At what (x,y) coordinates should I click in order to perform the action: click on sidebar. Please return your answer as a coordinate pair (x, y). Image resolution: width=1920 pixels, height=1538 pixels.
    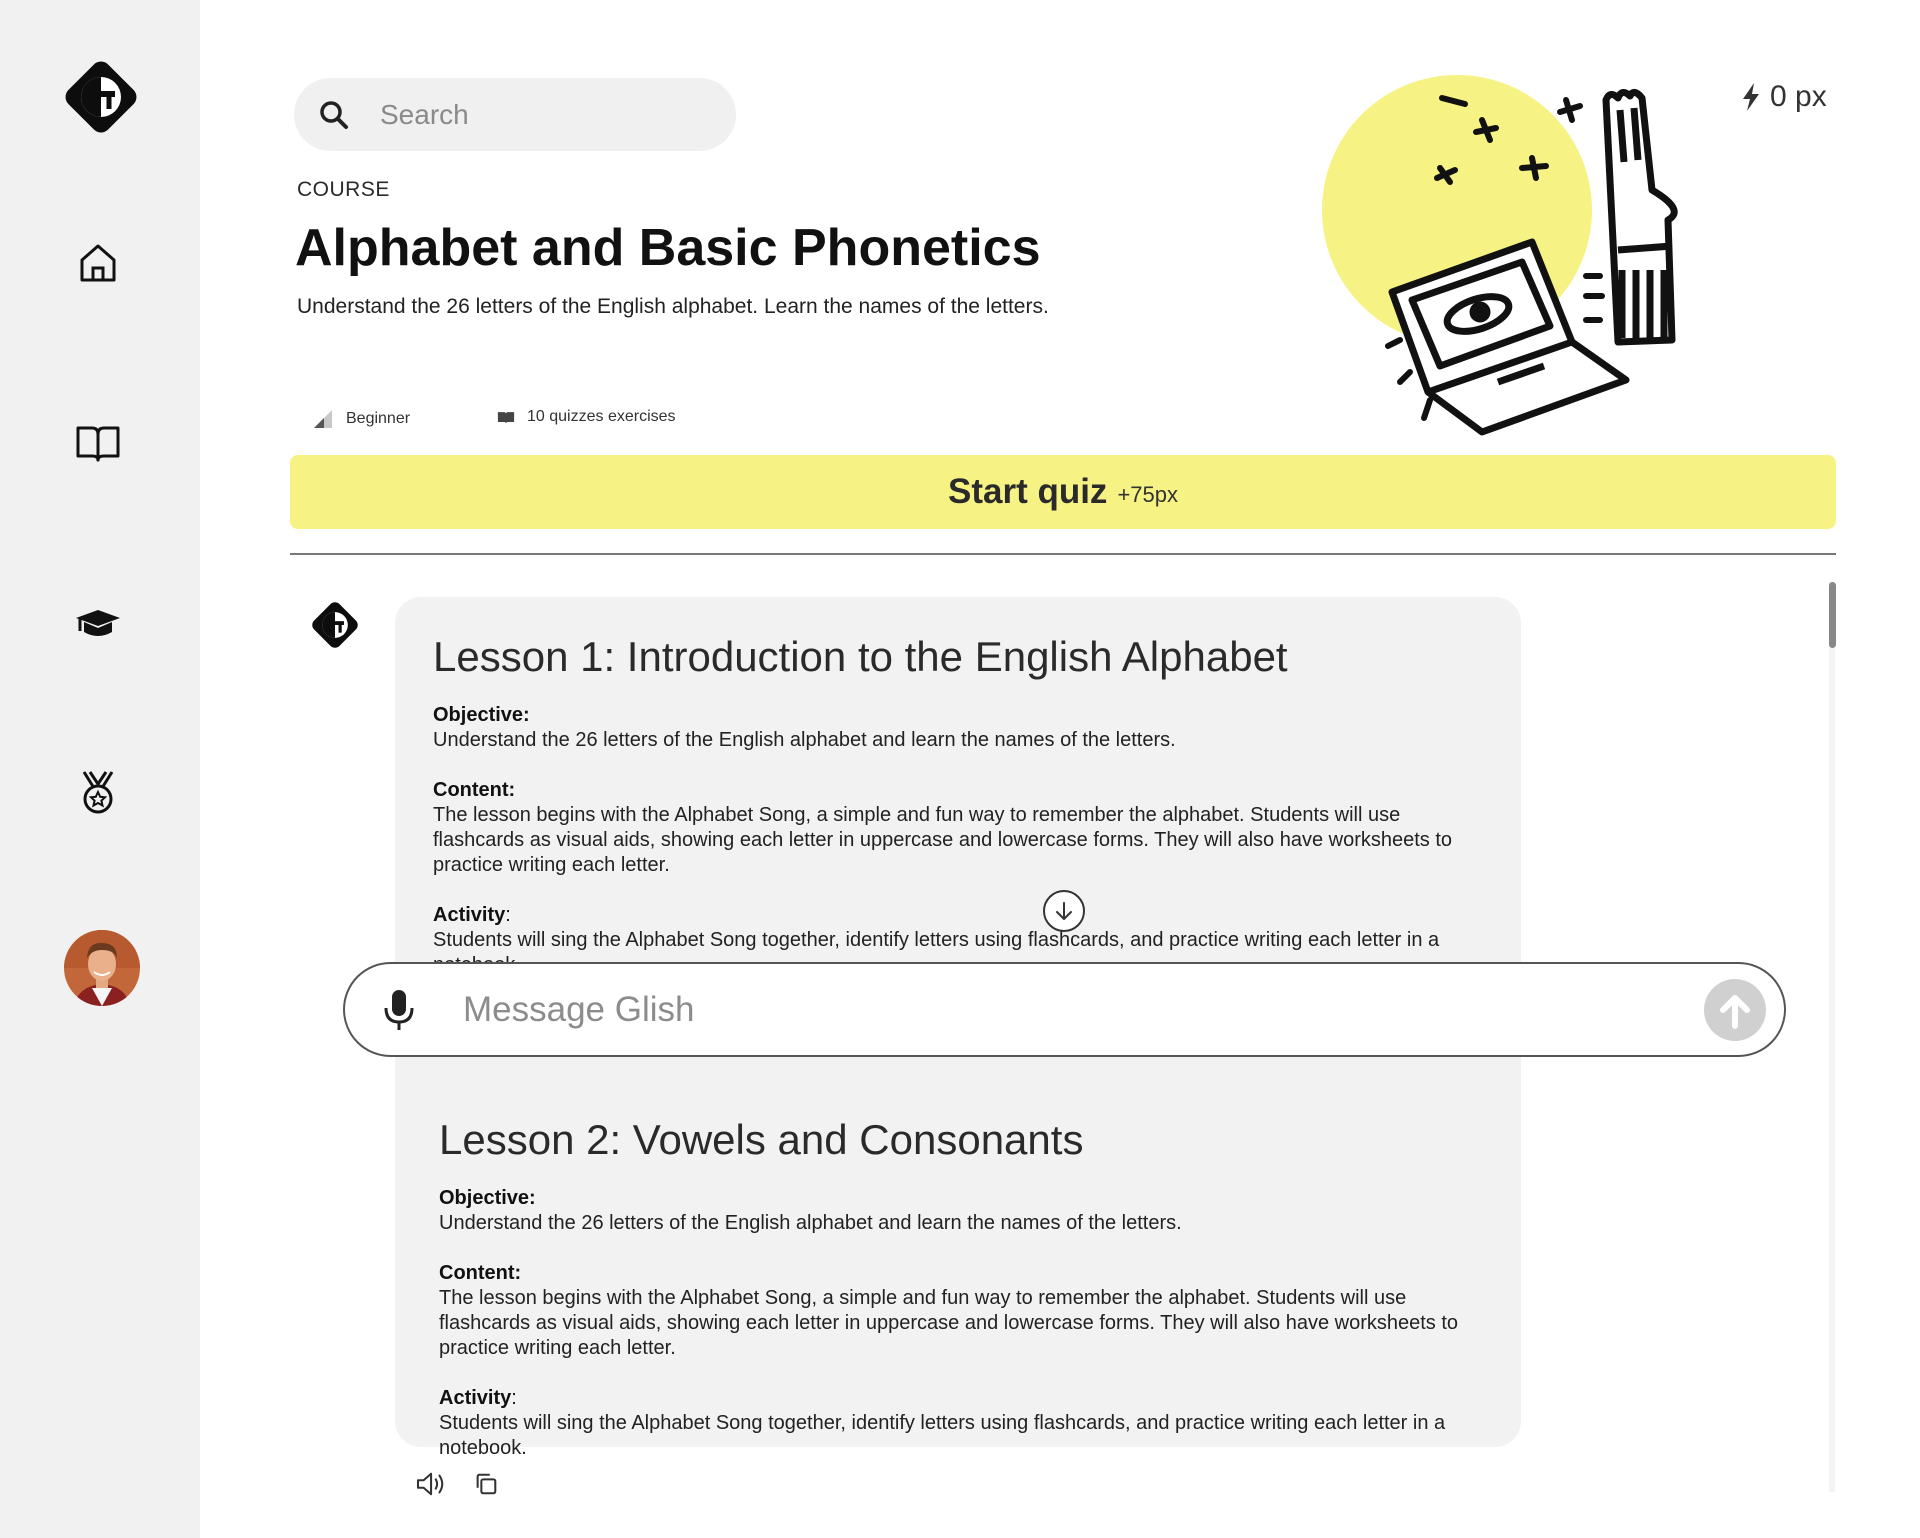
    Looking at the image, I should click on (100, 769).